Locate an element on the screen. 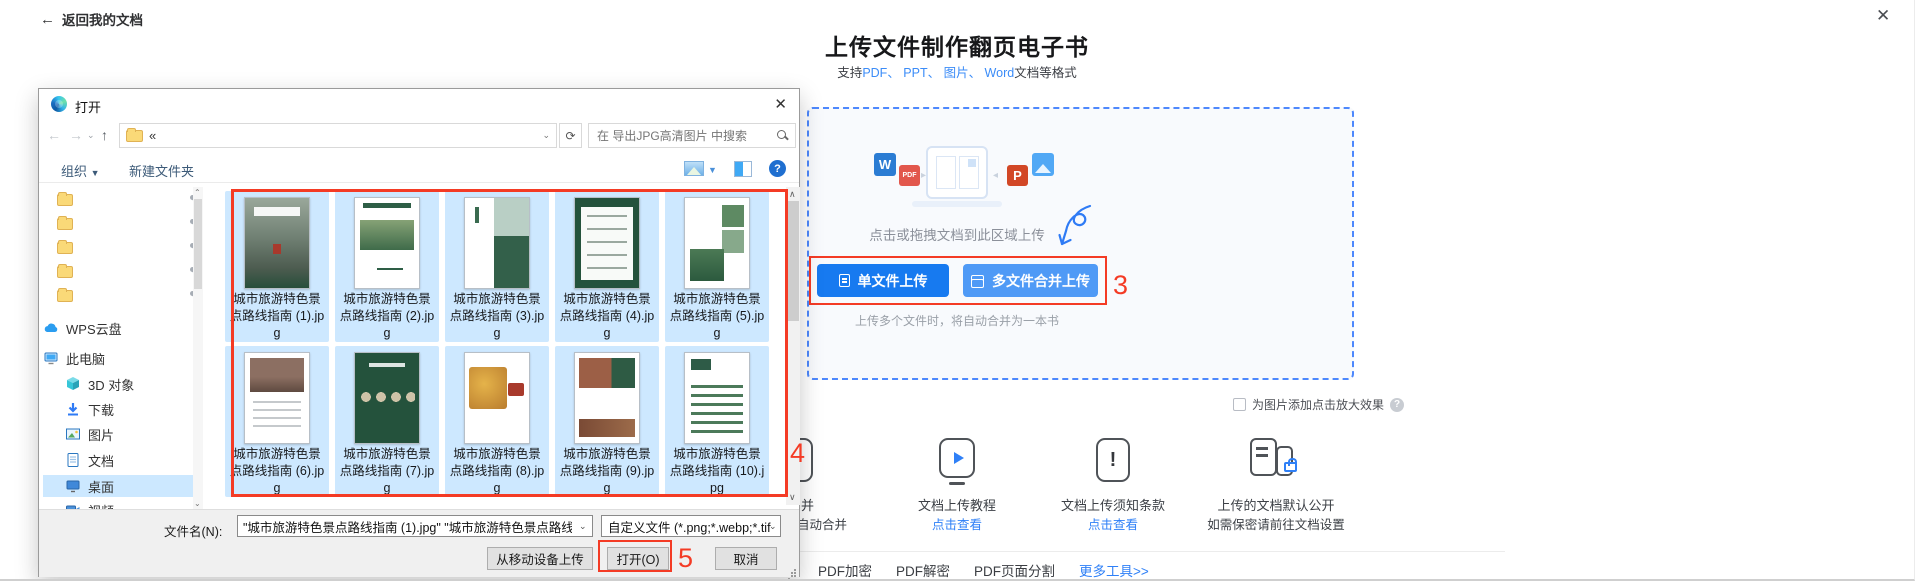  search-icon is located at coordinates (782, 135).